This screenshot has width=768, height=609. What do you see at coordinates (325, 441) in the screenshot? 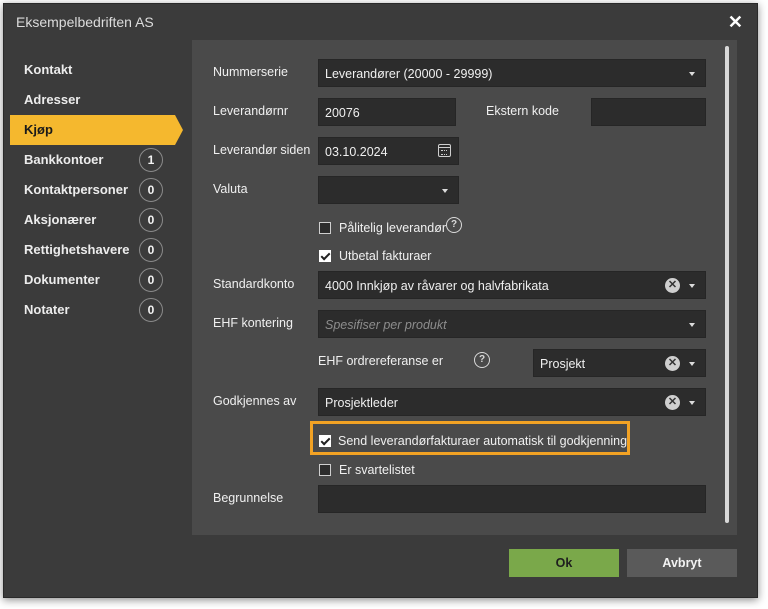
I see `send-automatisk-checkbox` at bounding box center [325, 441].